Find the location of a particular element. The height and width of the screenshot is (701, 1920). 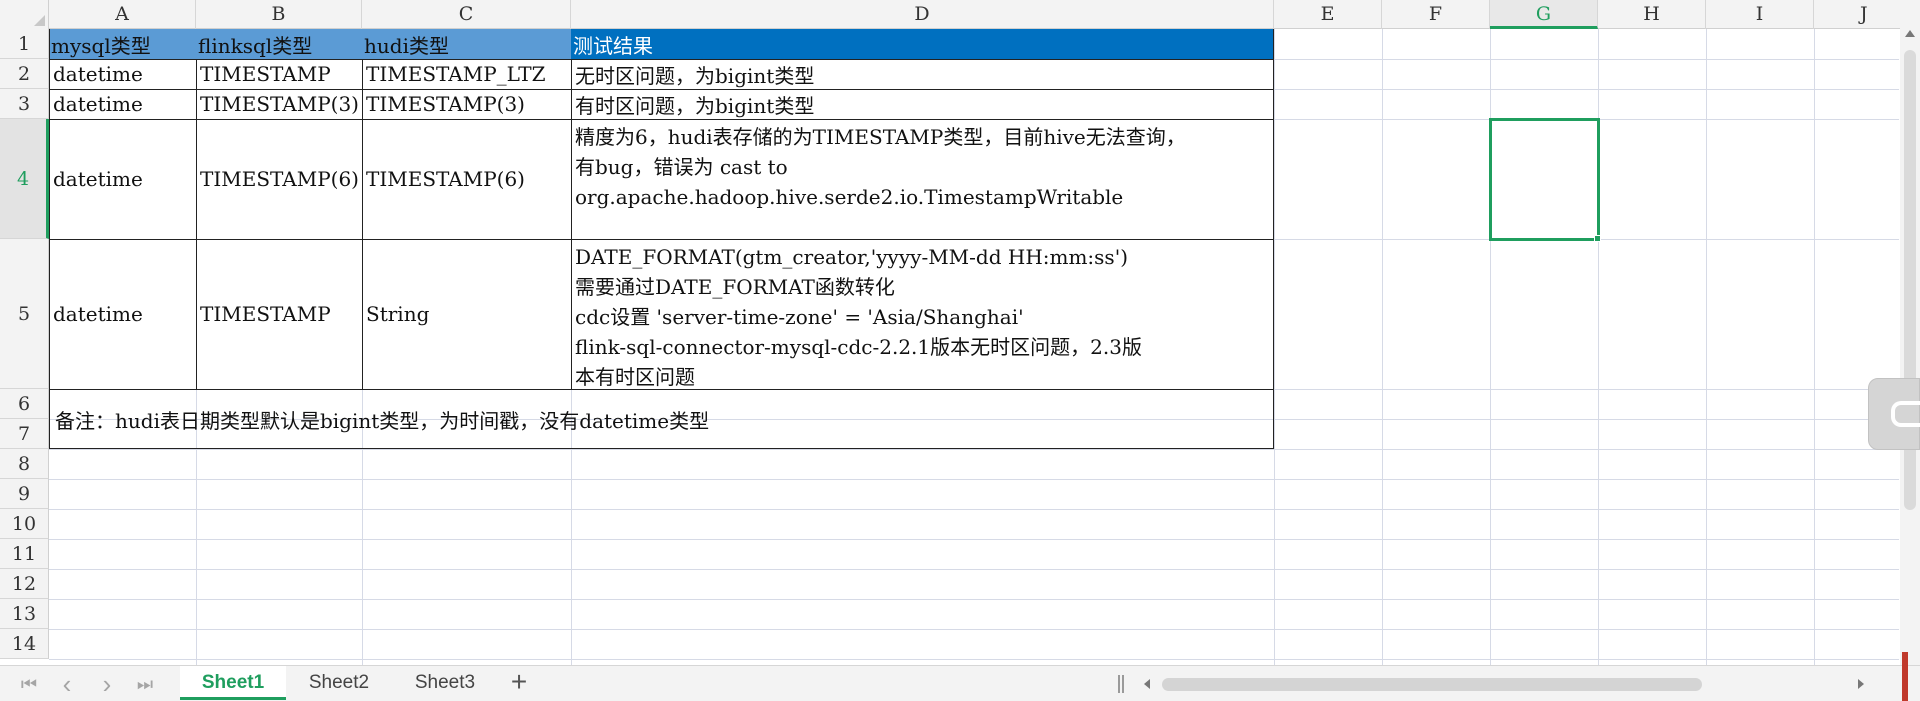

prev-sheet-icon: ‹ is located at coordinates (67, 684).